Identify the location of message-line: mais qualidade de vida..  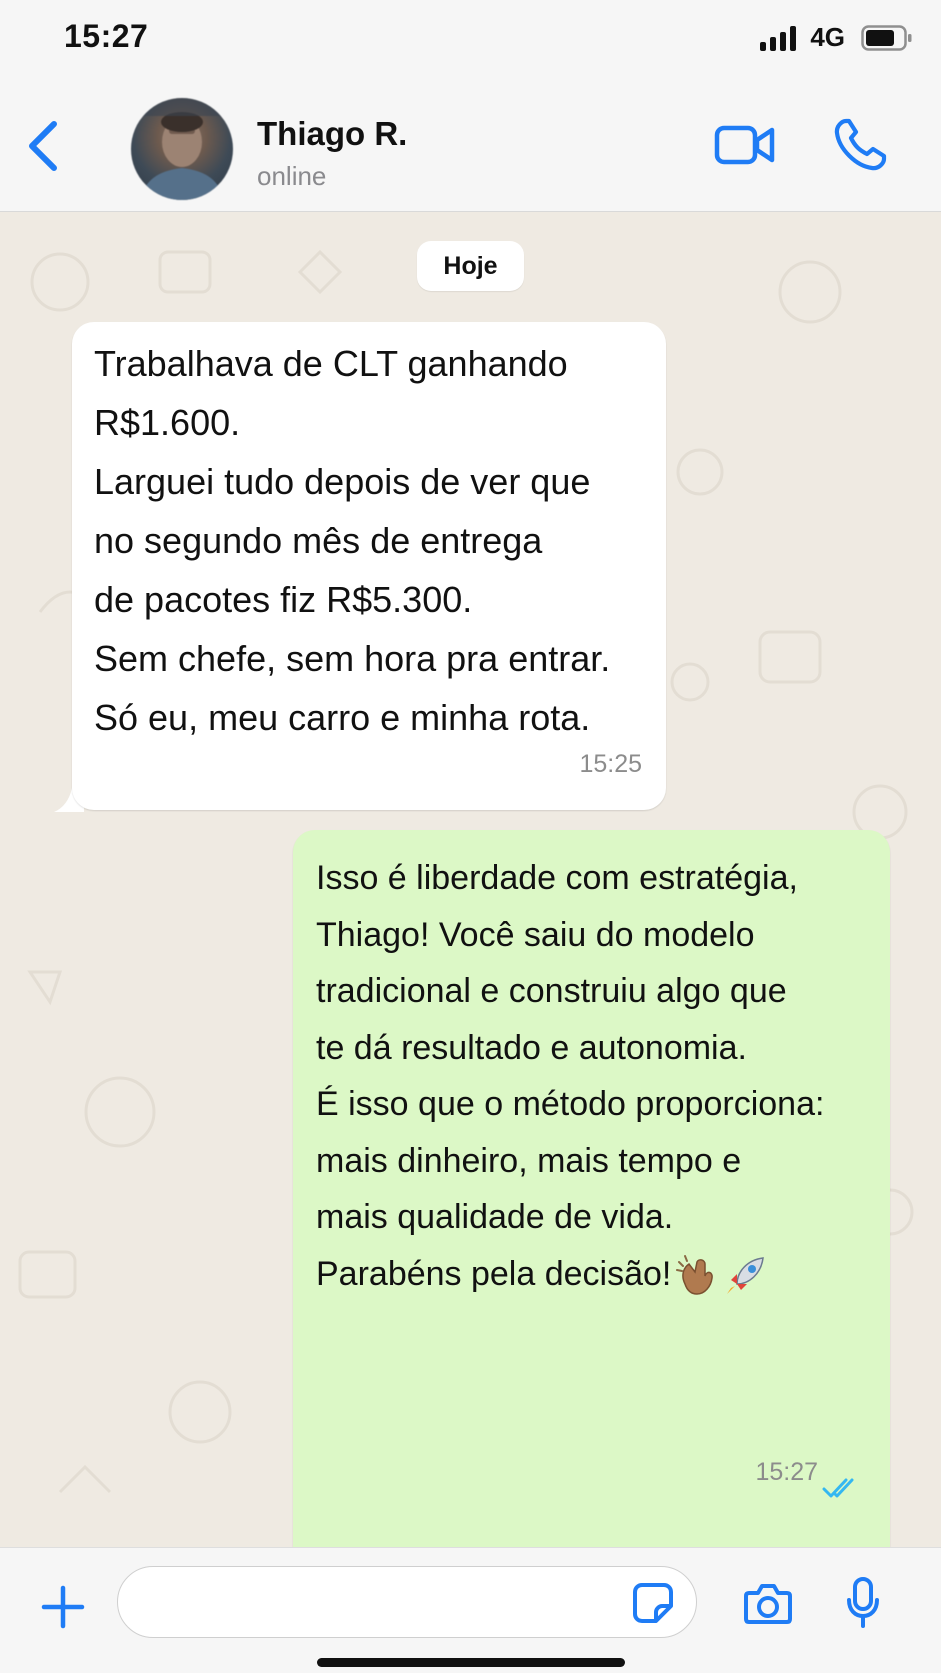
(495, 1217).